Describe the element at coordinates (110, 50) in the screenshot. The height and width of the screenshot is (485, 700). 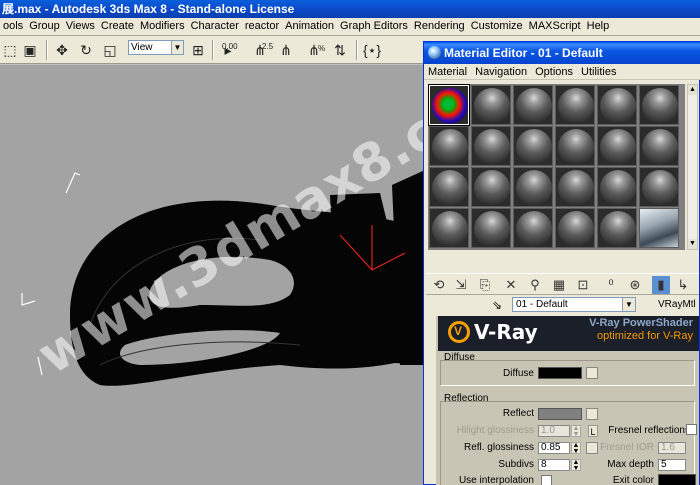
I see `select-scale-icon: ◱` at that location.